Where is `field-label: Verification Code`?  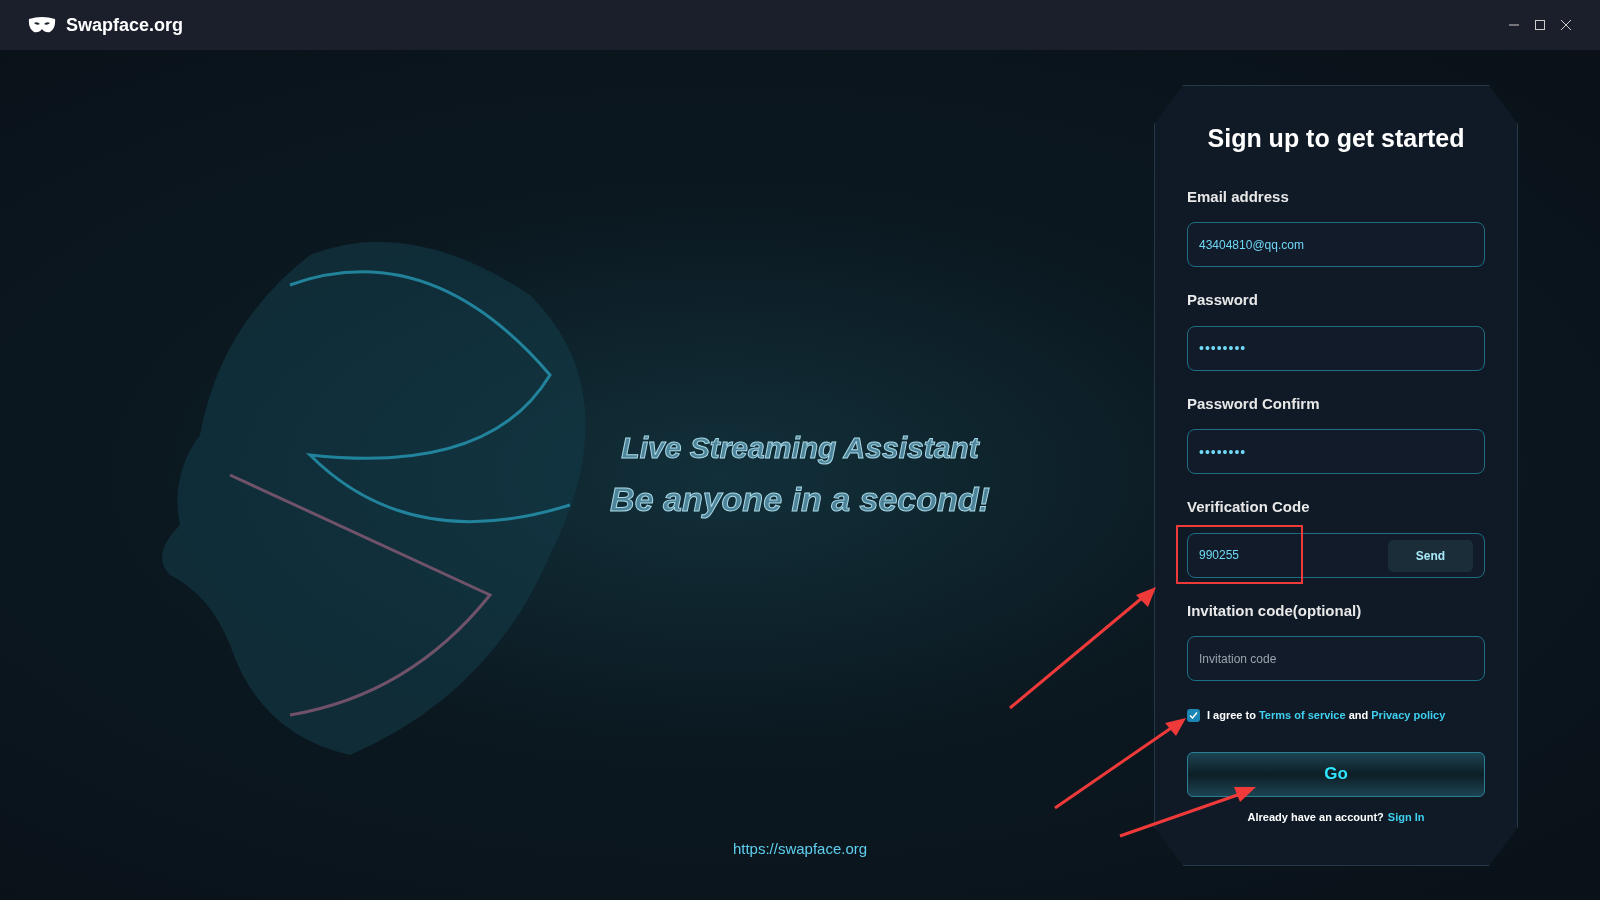
field-label: Verification Code is located at coordinates (1249, 507).